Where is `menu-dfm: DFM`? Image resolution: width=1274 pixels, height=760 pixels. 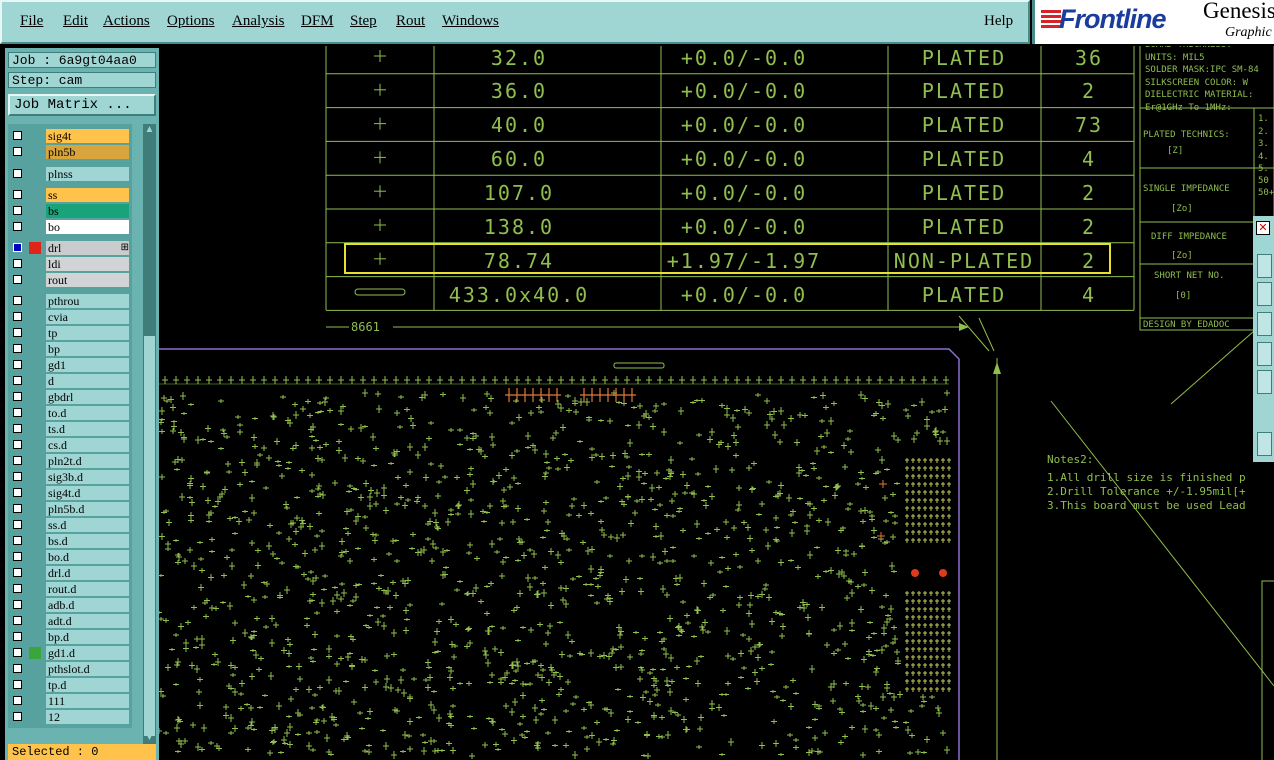 menu-dfm: DFM is located at coordinates (317, 21).